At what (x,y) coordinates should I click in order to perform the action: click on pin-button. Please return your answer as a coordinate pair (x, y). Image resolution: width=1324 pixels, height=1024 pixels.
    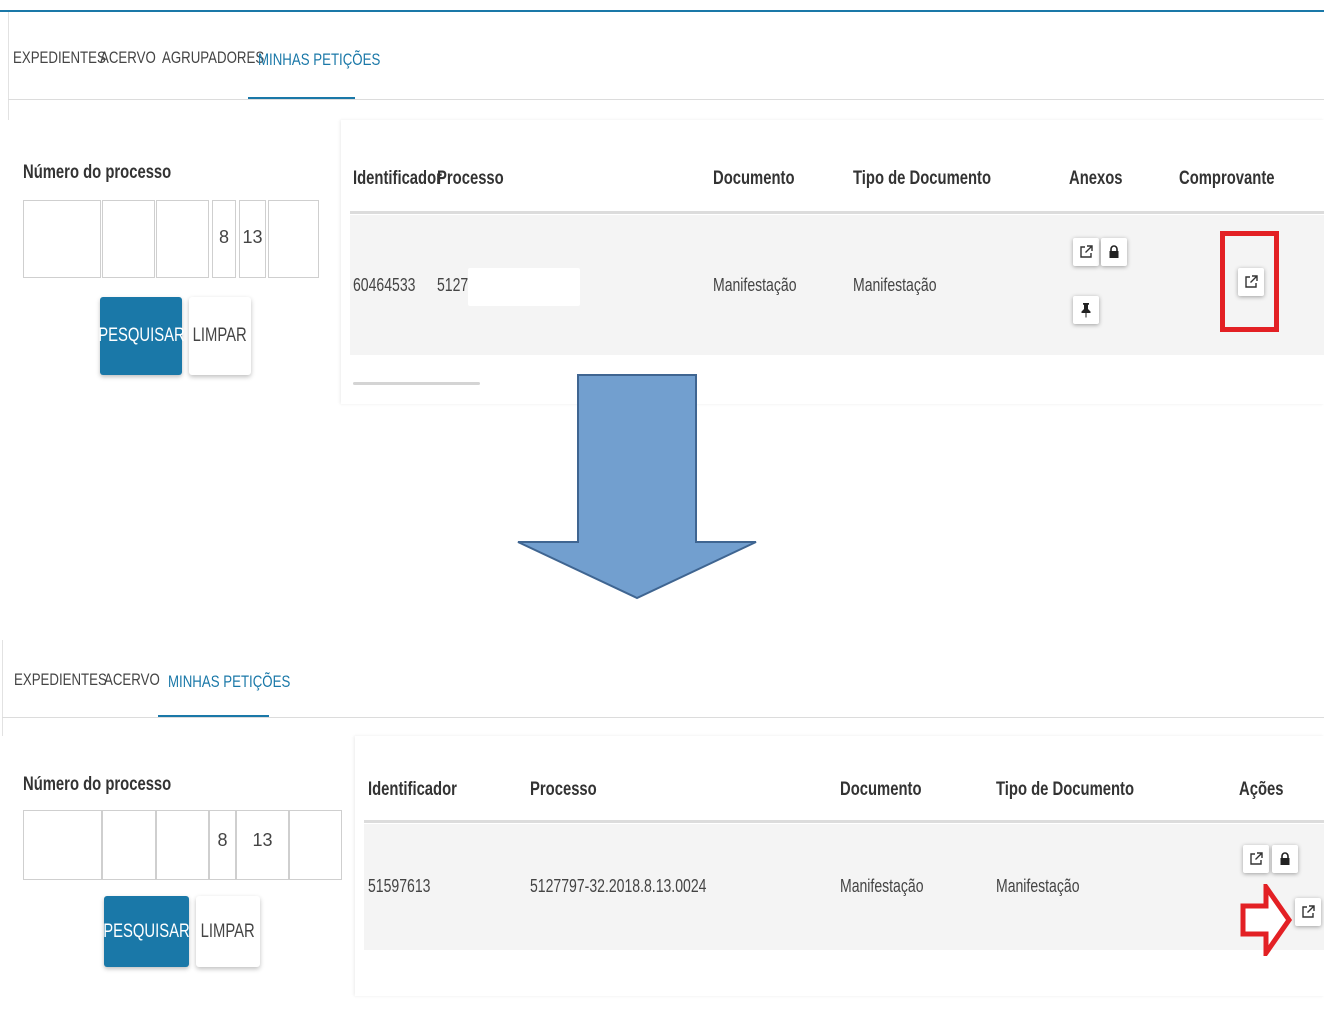
    Looking at the image, I should click on (1086, 310).